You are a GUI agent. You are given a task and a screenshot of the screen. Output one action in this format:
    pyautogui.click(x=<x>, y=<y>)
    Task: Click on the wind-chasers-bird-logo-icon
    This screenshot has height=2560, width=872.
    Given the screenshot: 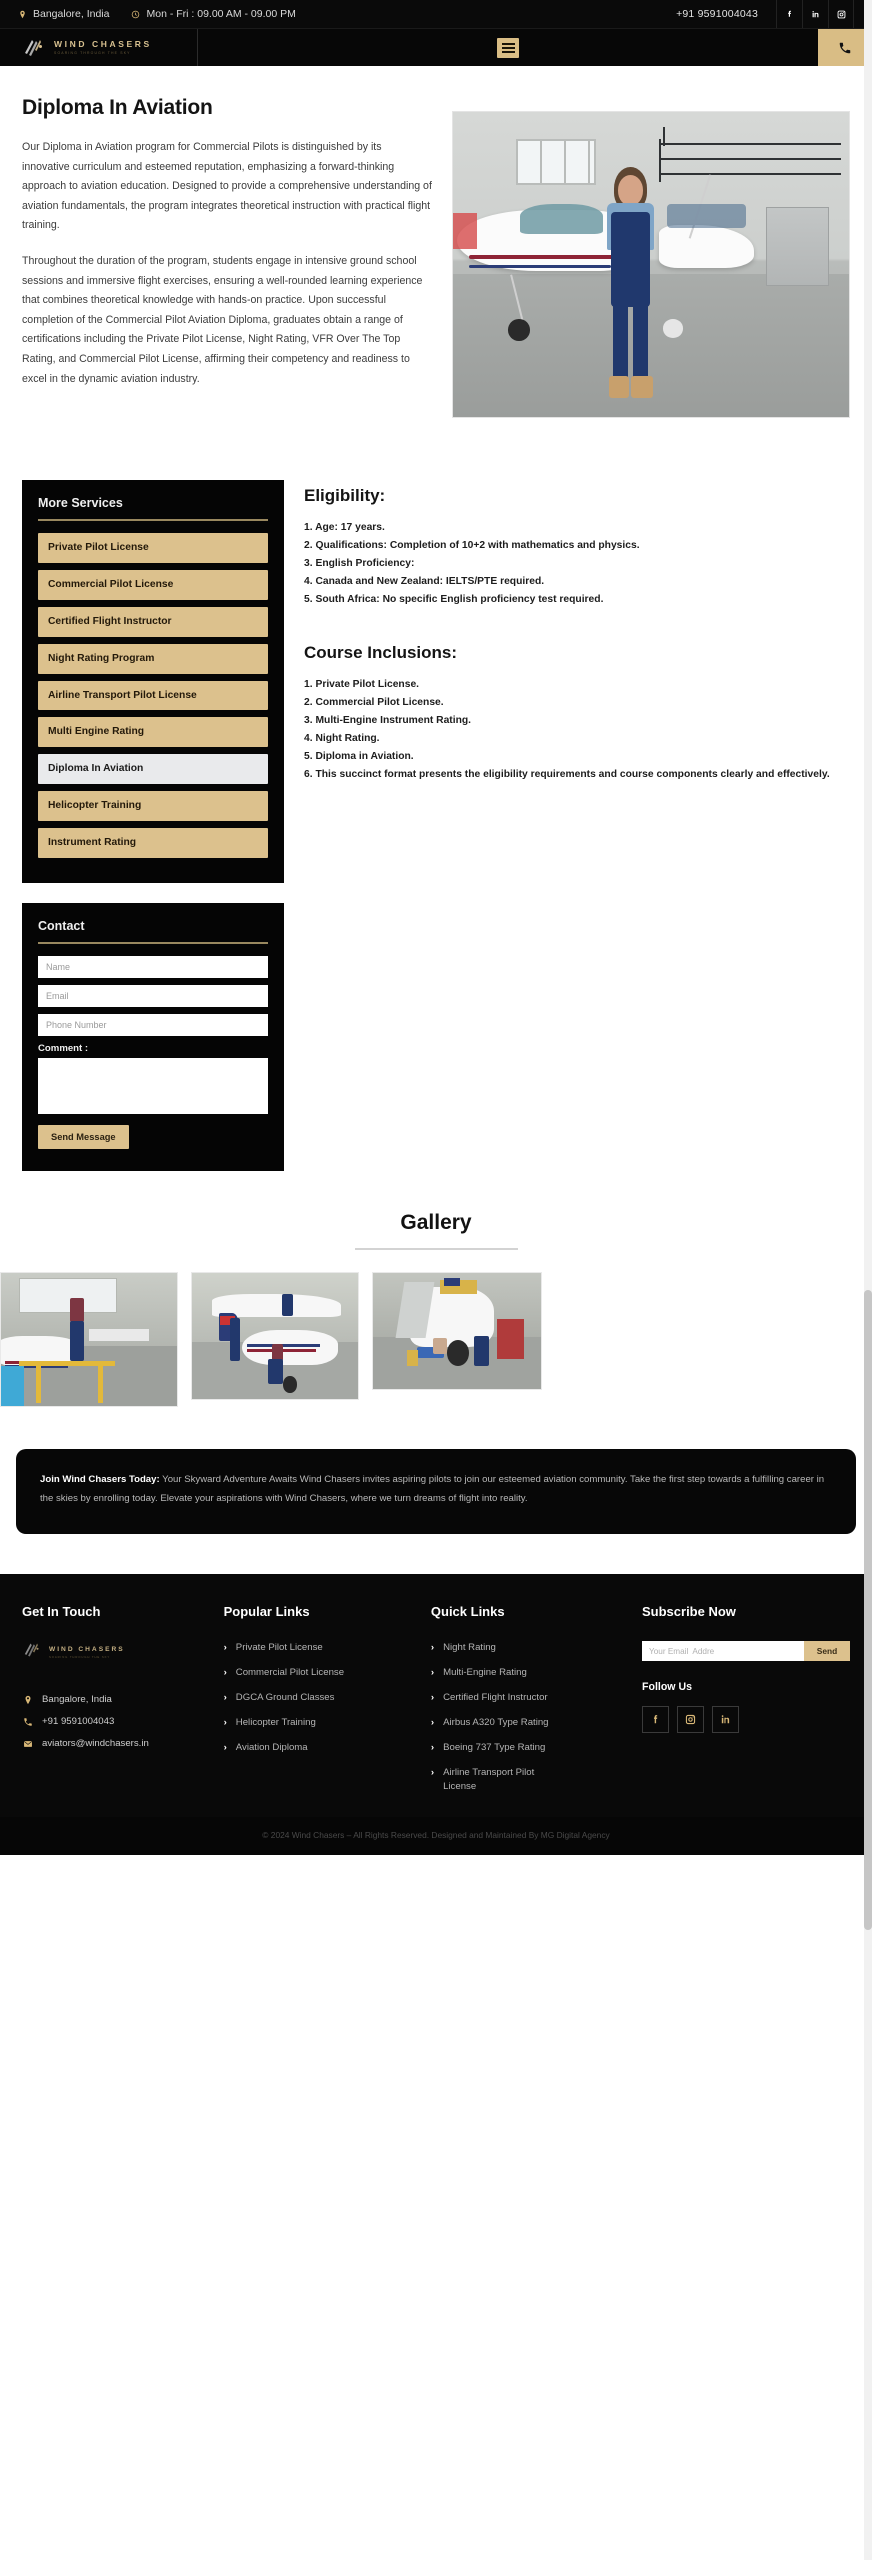 What is the action you would take?
    pyautogui.click(x=33, y=1652)
    